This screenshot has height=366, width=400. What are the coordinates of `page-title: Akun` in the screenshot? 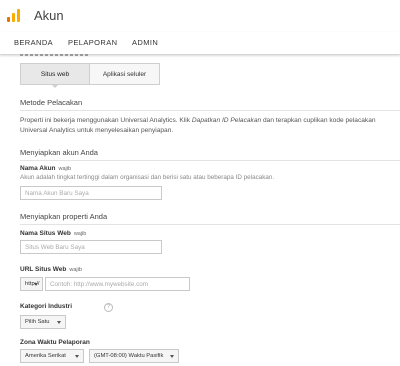 It's located at (49, 15).